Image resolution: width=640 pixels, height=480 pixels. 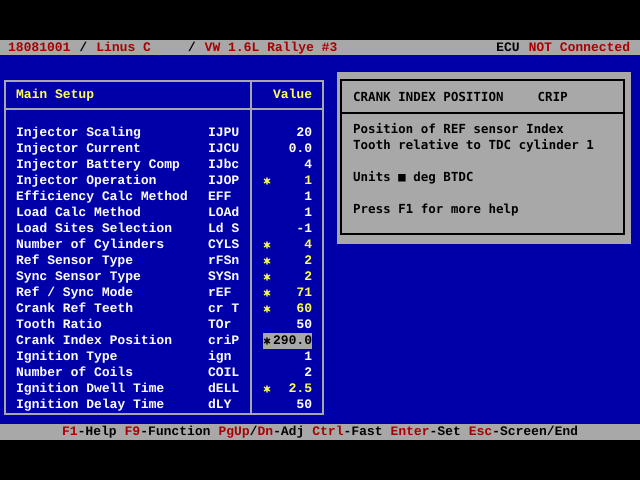 What do you see at coordinates (112, 197) in the screenshot?
I see `parameter-name: Efficiency Calc Method` at bounding box center [112, 197].